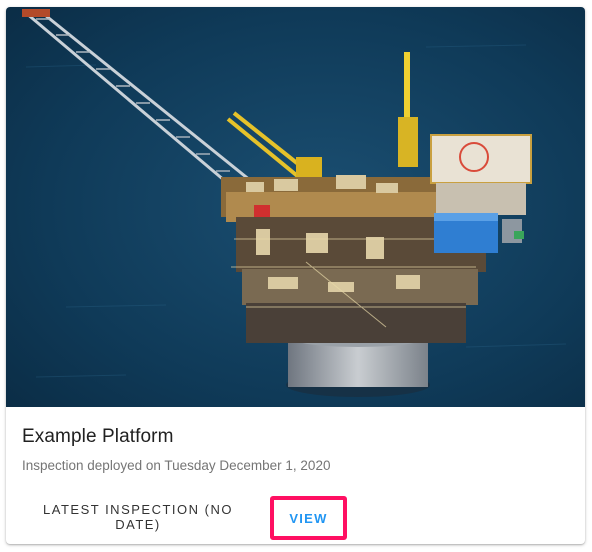 Image resolution: width=592 pixels, height=552 pixels. What do you see at coordinates (138, 517) in the screenshot?
I see `latest-inspection-button: LATEST INSPECTION (NO DATE)` at bounding box center [138, 517].